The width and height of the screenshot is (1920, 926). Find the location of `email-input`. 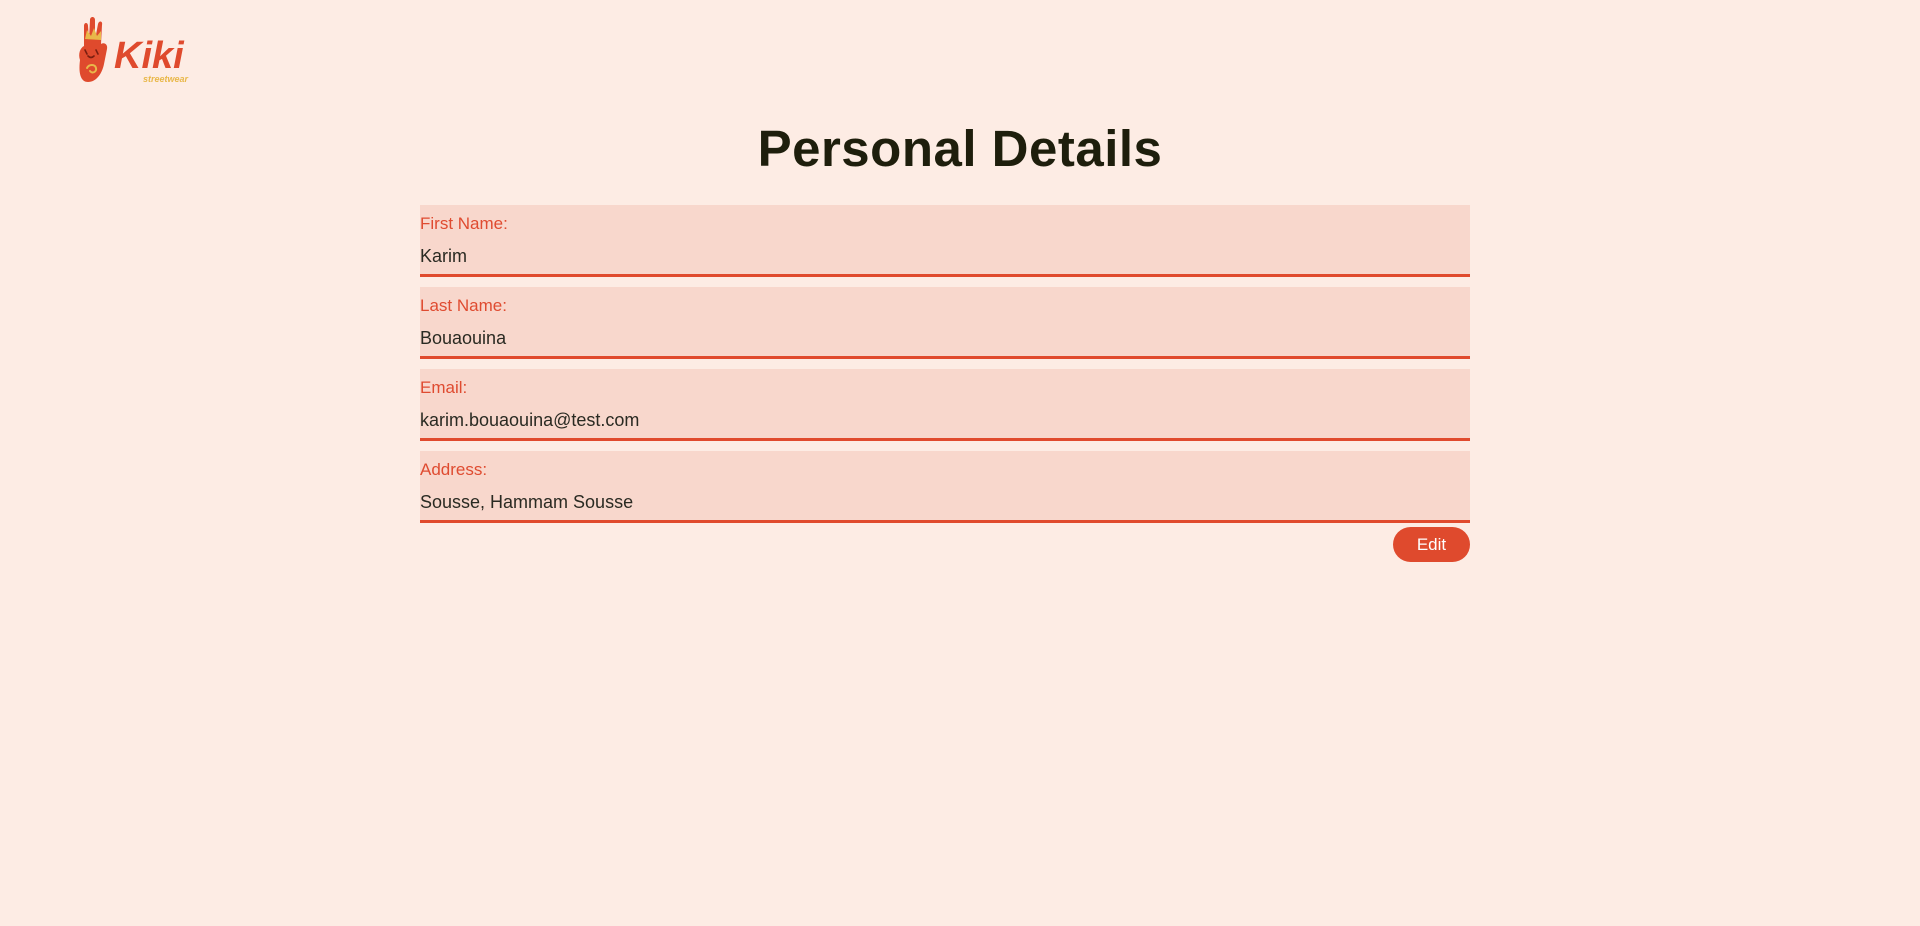

email-input is located at coordinates (940, 420).